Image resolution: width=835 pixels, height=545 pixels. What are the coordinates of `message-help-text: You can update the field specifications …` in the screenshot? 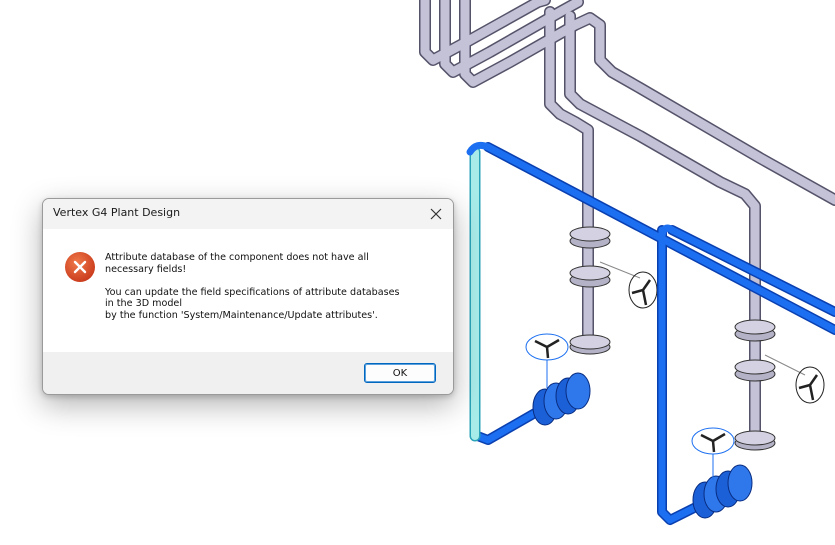 It's located at (252, 303).